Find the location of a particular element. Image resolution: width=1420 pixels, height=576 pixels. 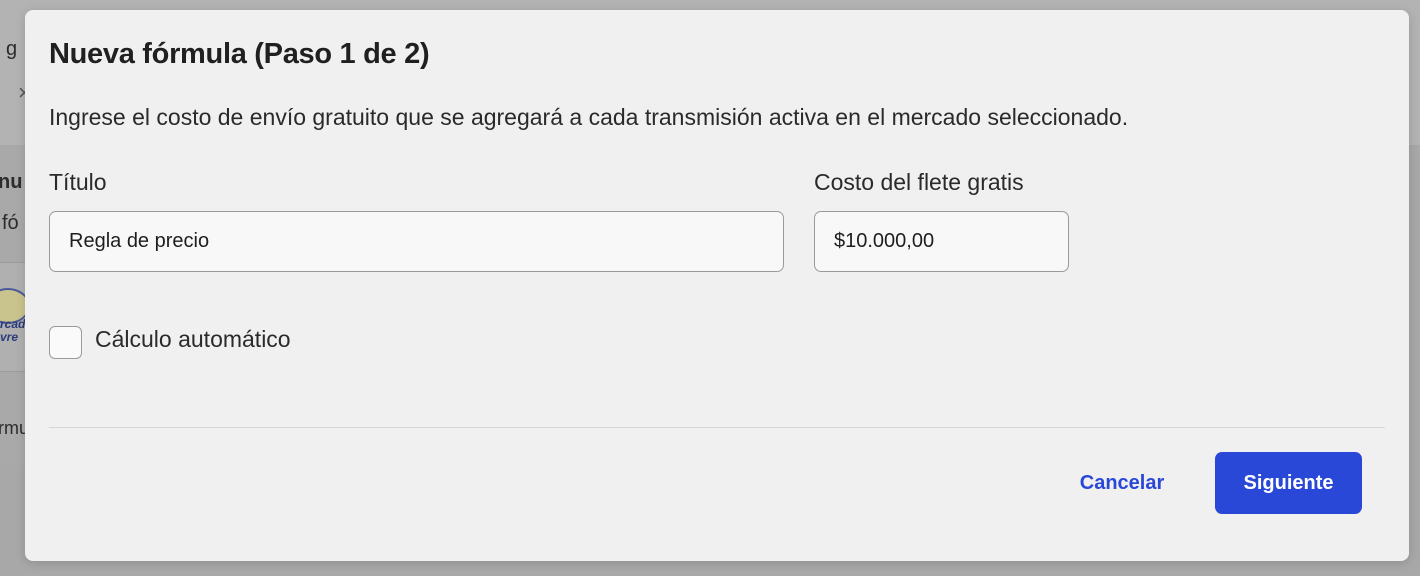

background-text-fragment: g is located at coordinates (12, 49).